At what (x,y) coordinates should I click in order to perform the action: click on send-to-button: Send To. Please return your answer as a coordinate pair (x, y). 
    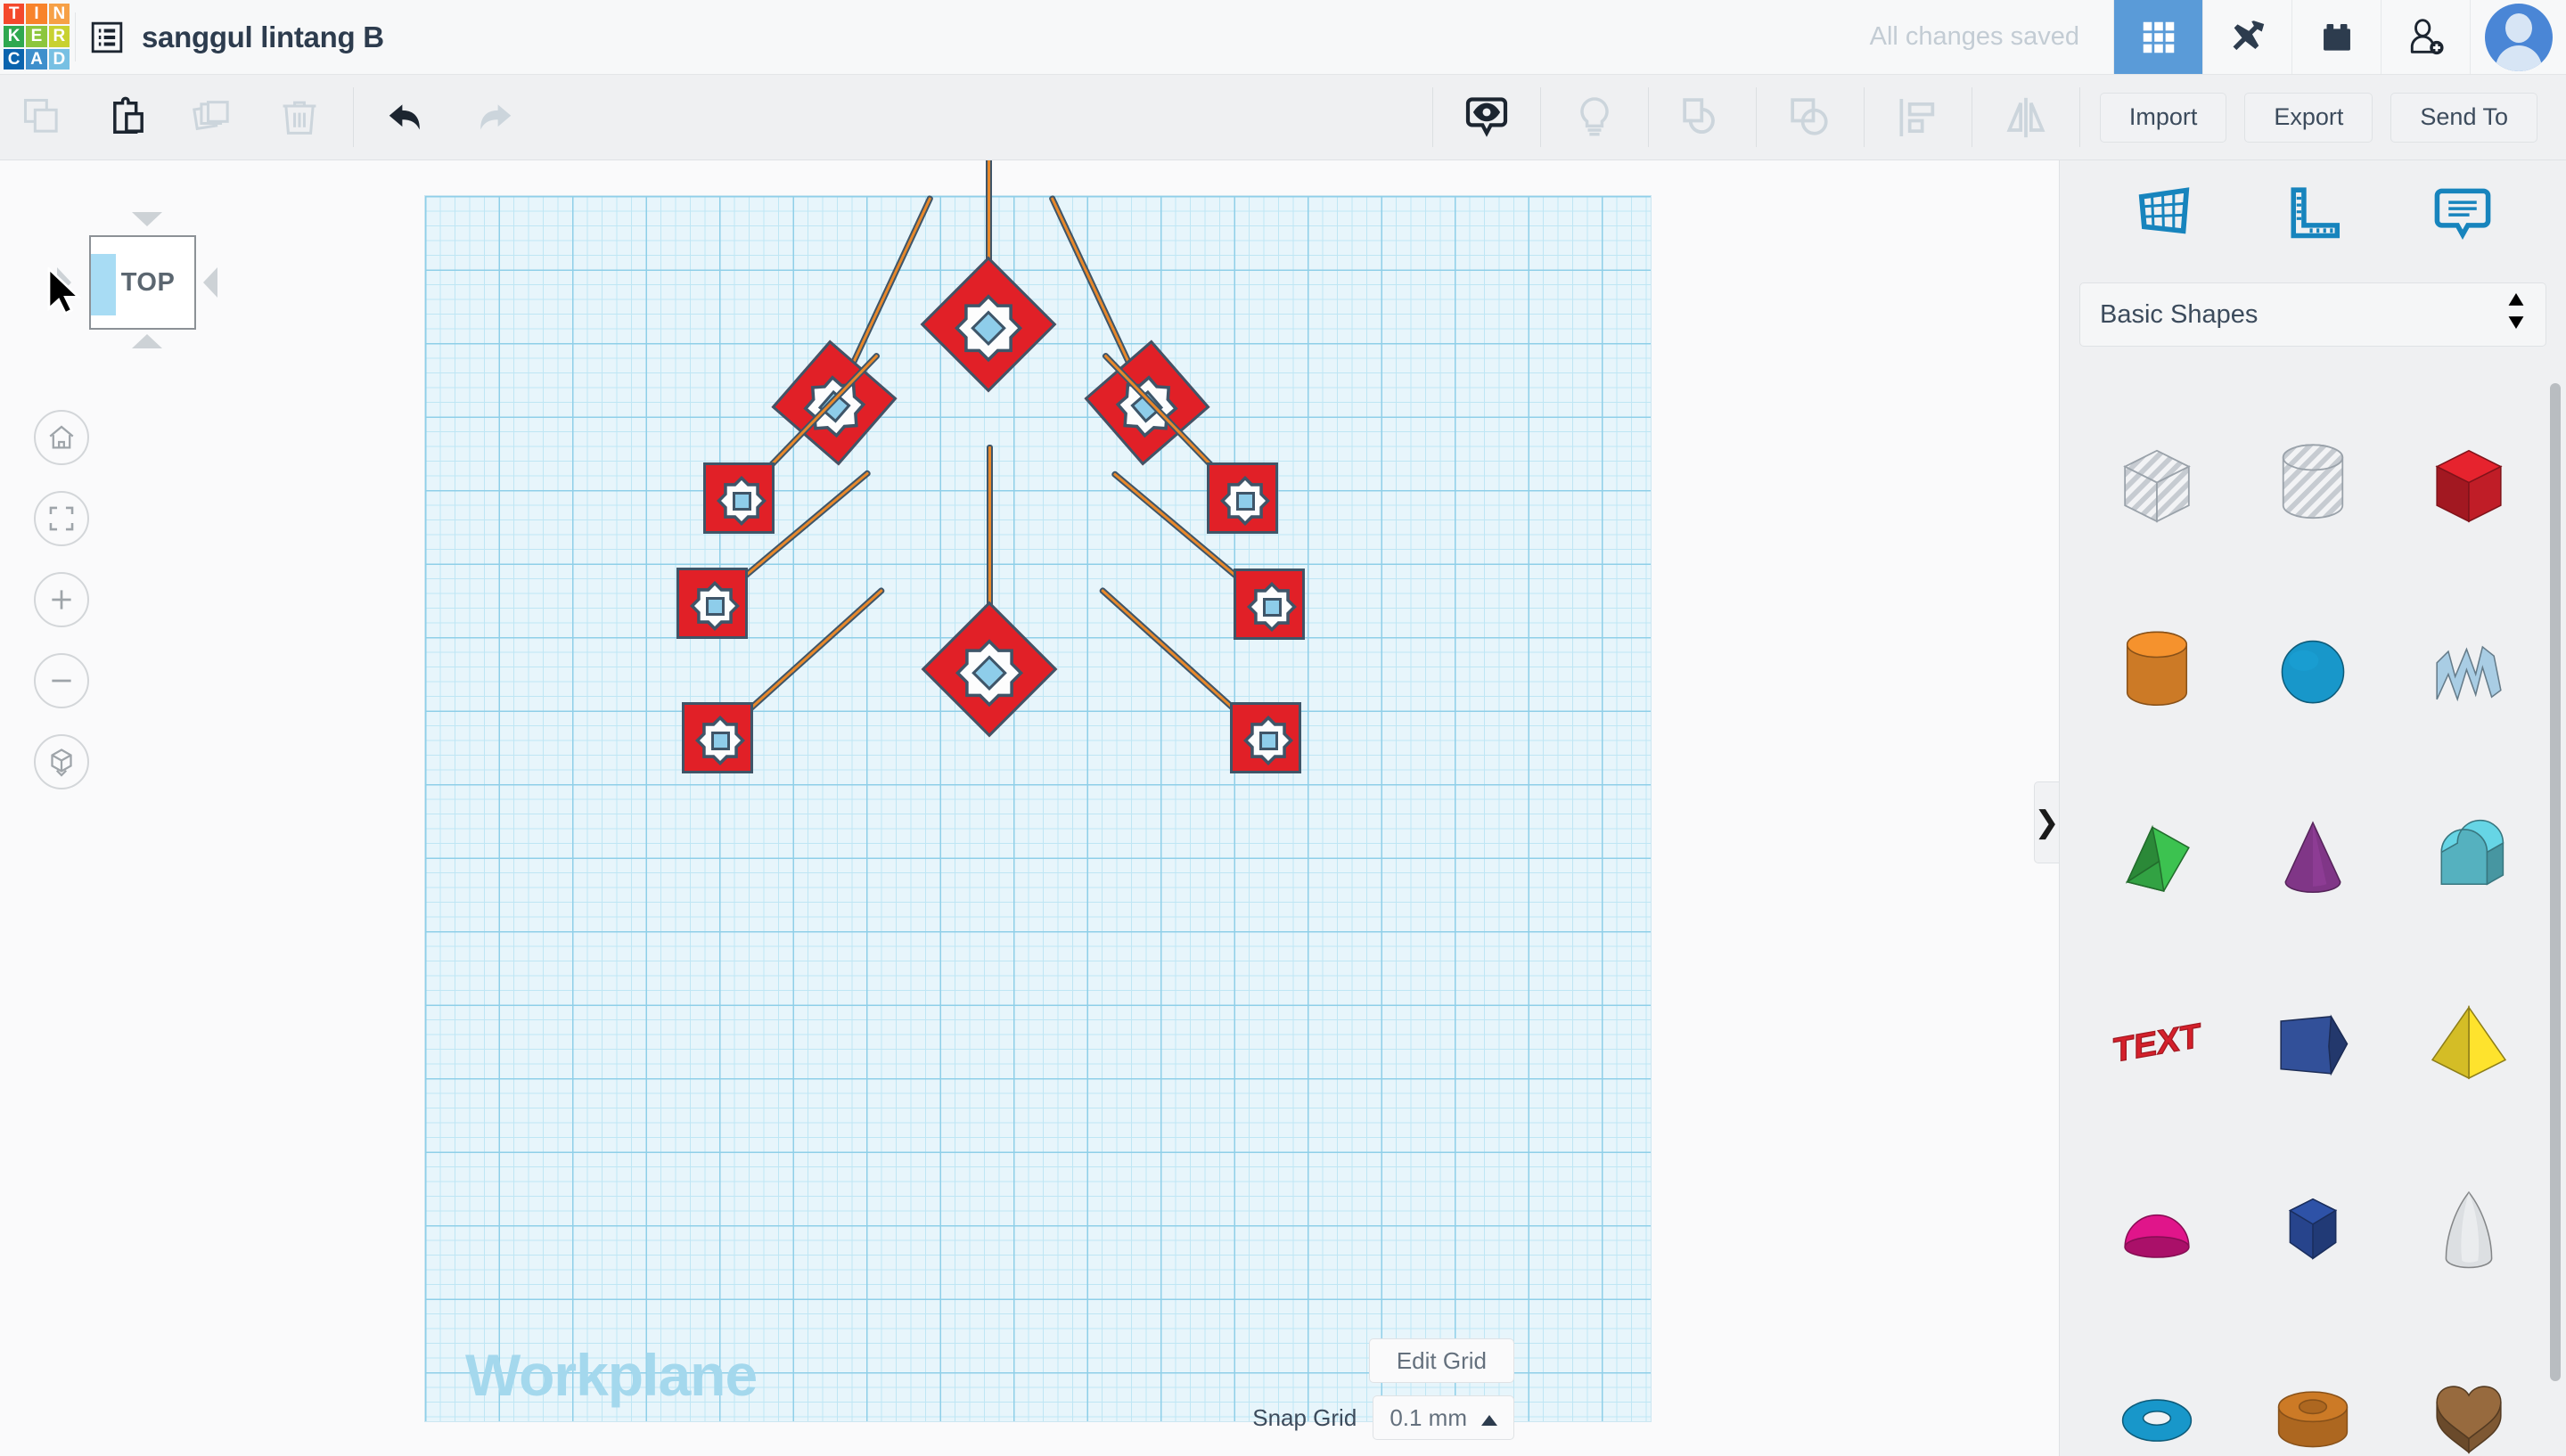
    Looking at the image, I should click on (2463, 118).